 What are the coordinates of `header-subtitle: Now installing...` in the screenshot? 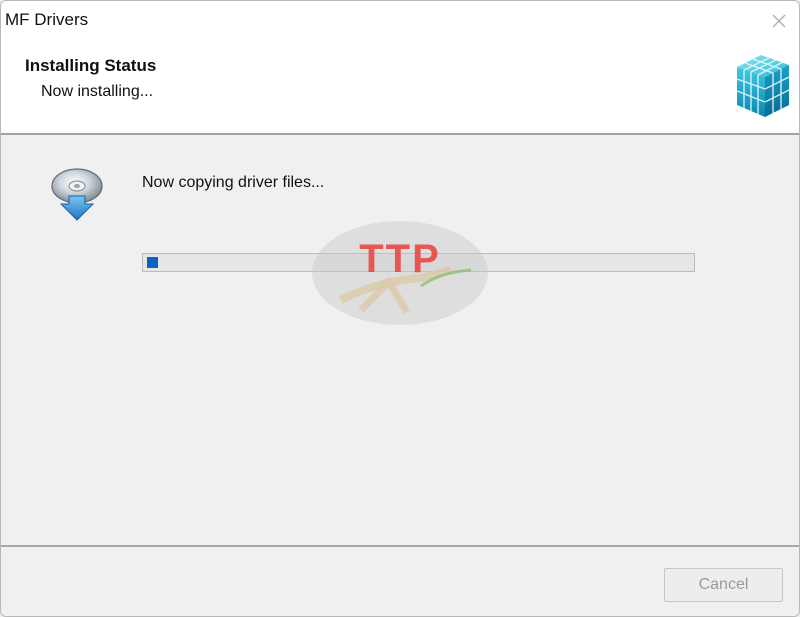 It's located at (97, 91).